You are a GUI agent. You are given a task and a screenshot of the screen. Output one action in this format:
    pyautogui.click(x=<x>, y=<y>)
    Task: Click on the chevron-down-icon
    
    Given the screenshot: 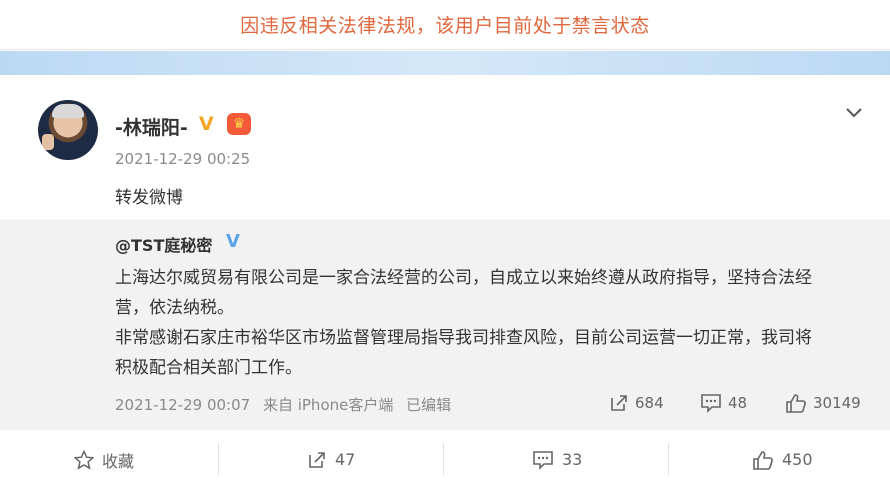 What is the action you would take?
    pyautogui.click(x=854, y=112)
    